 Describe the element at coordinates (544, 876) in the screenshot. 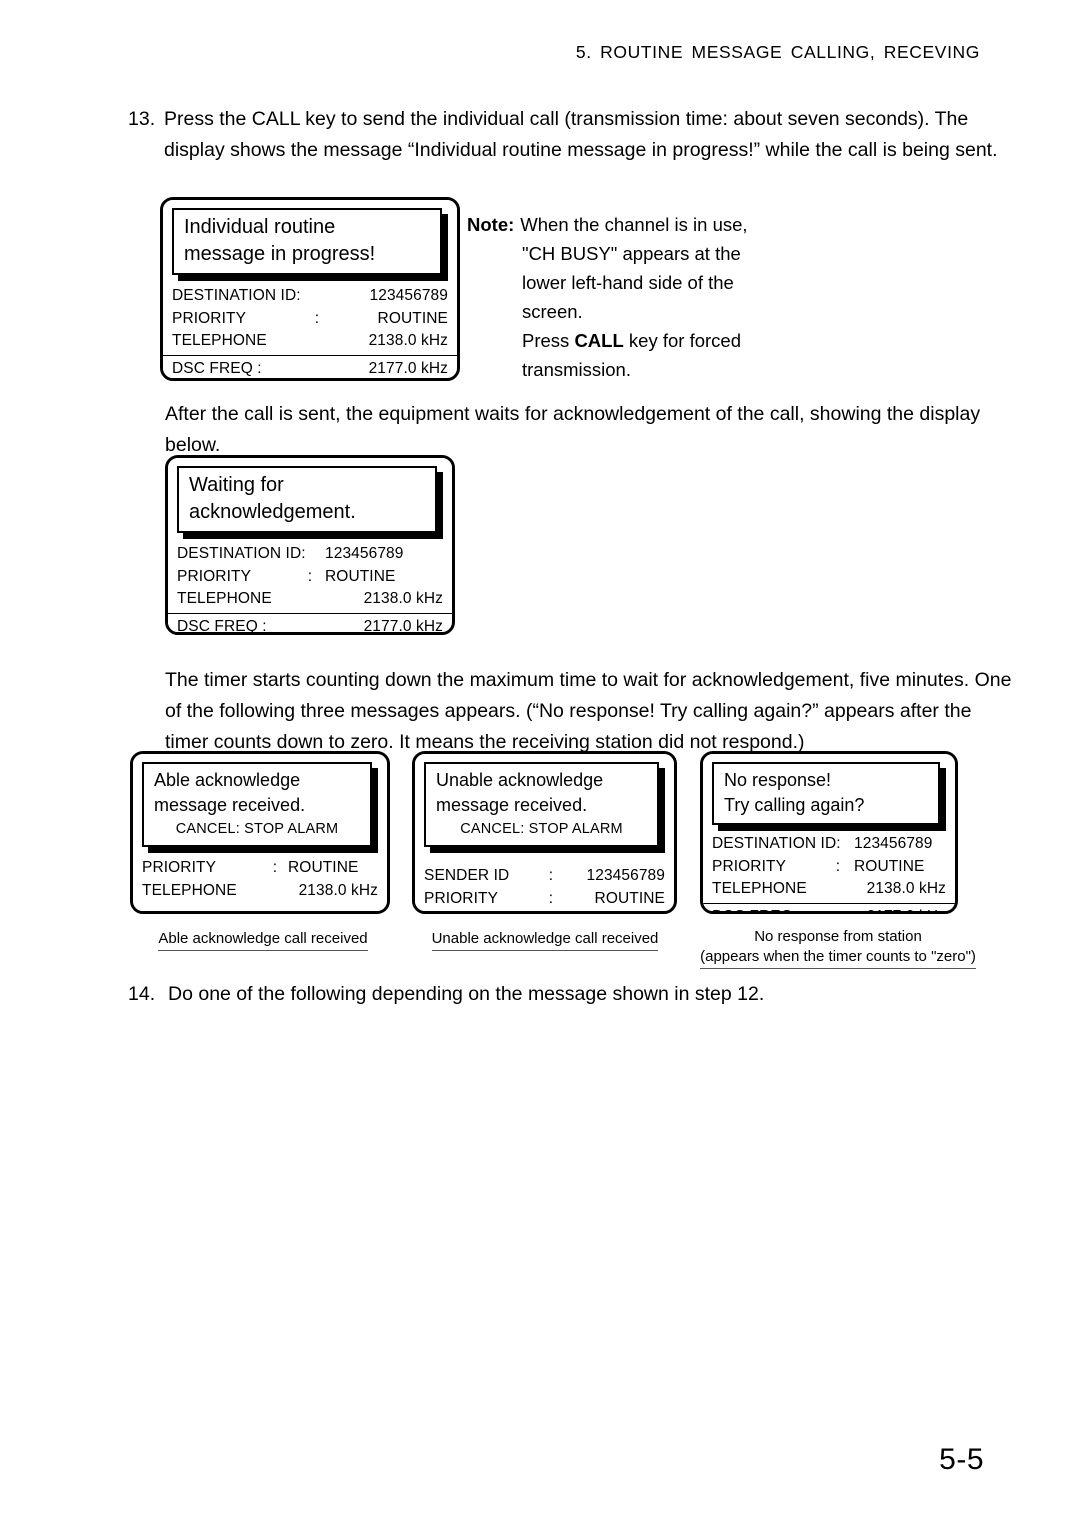

I see `row-sender-id: SENDER ID : 123456789` at that location.